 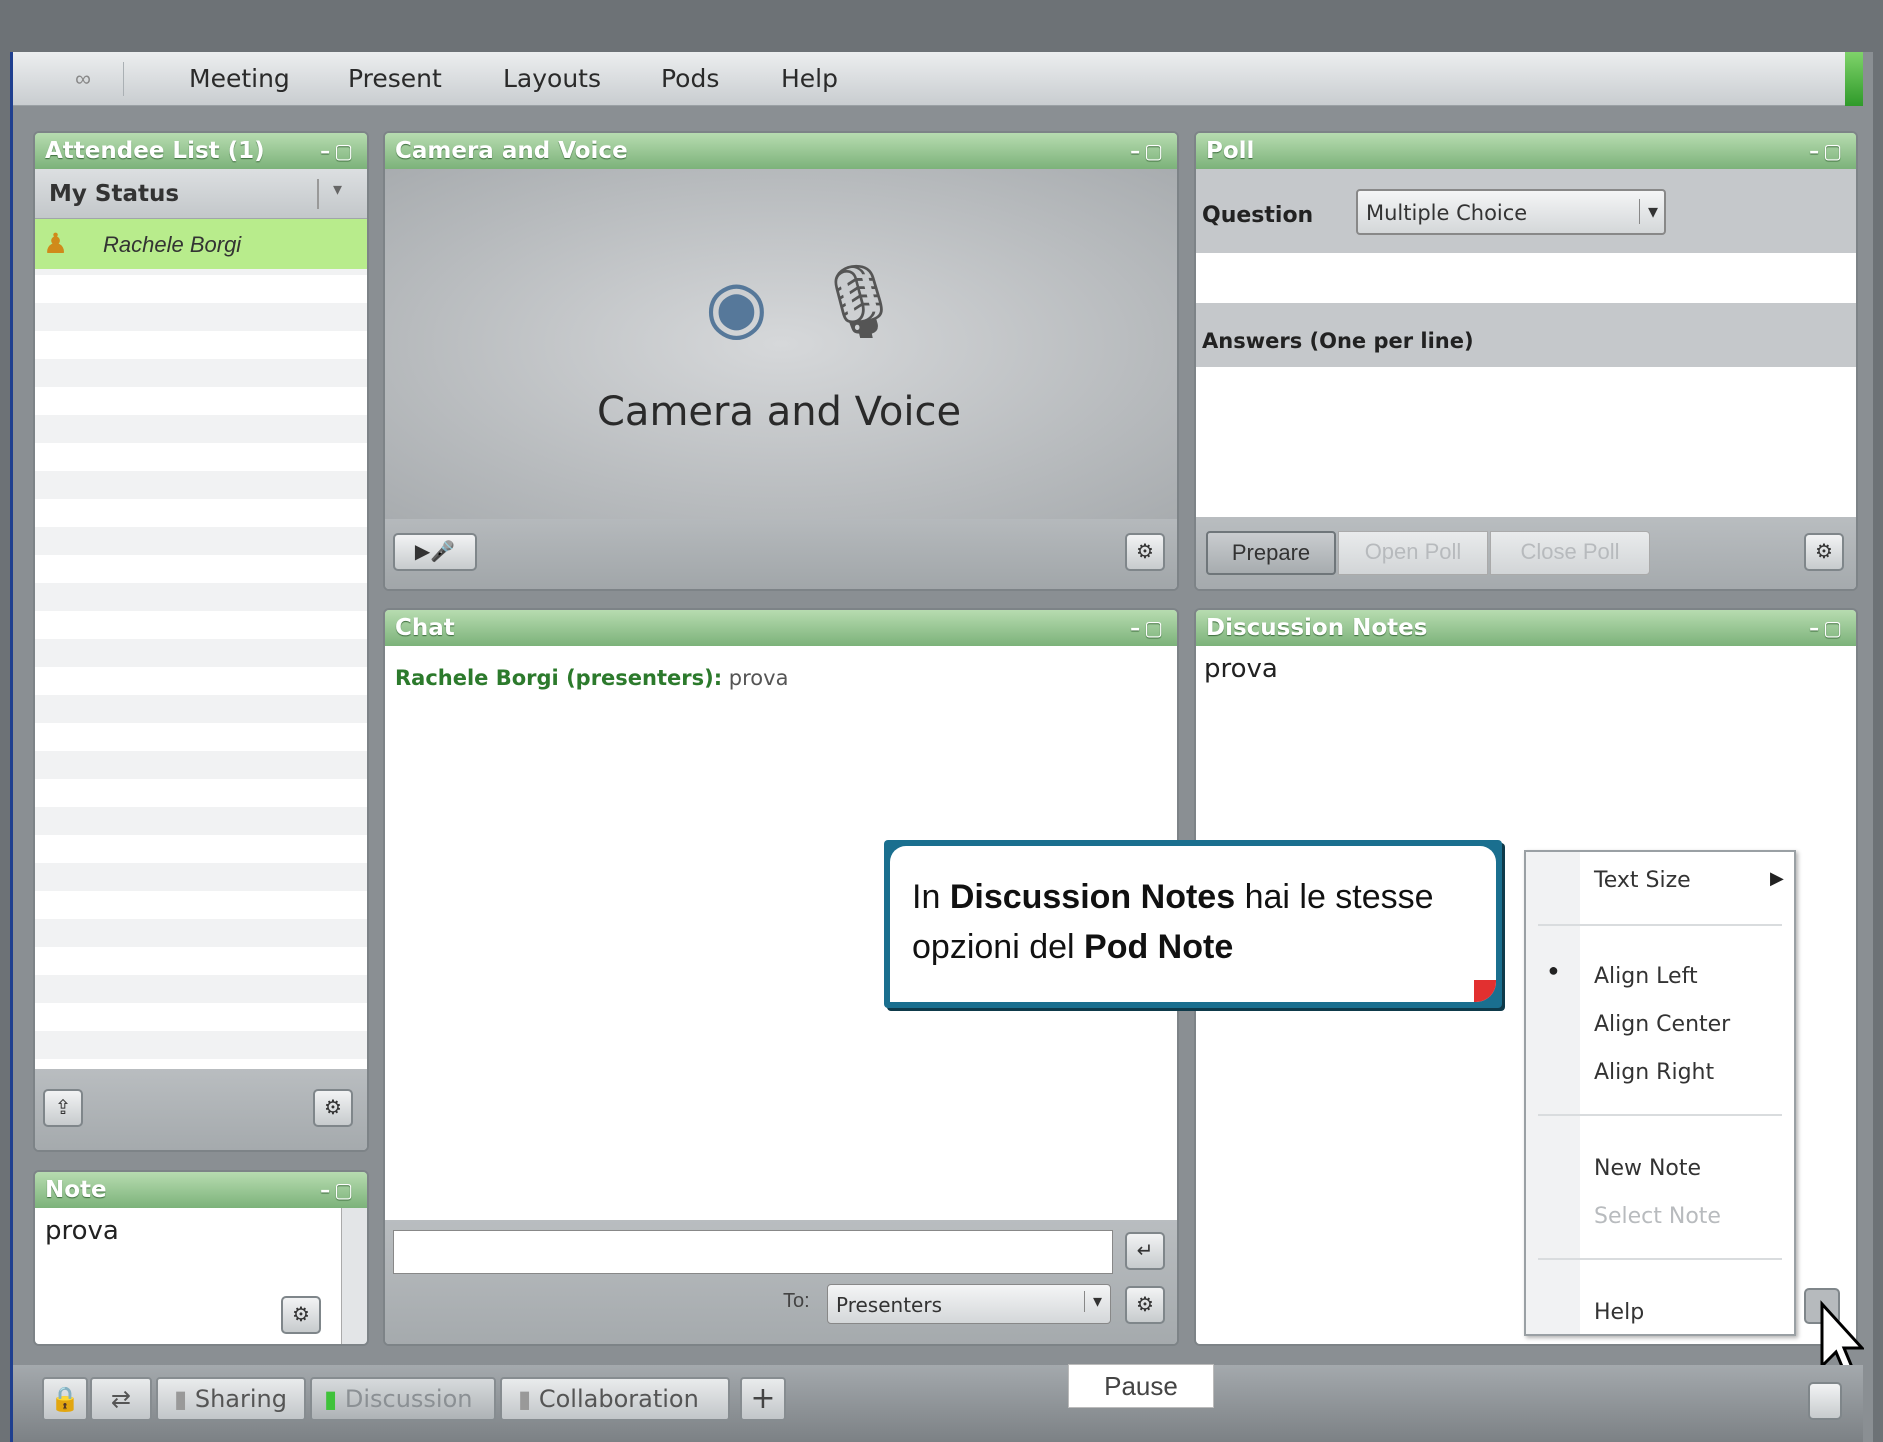 I want to click on answers-label: Answers (One per line), so click(x=1338, y=341).